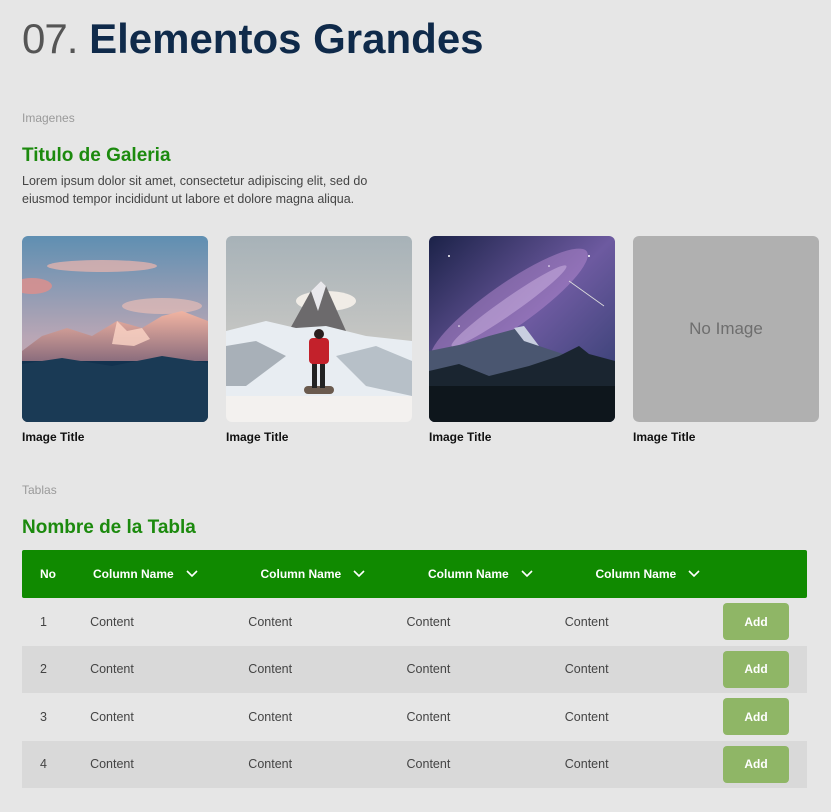  Describe the element at coordinates (43, 716) in the screenshot. I see `row-number: 3` at that location.